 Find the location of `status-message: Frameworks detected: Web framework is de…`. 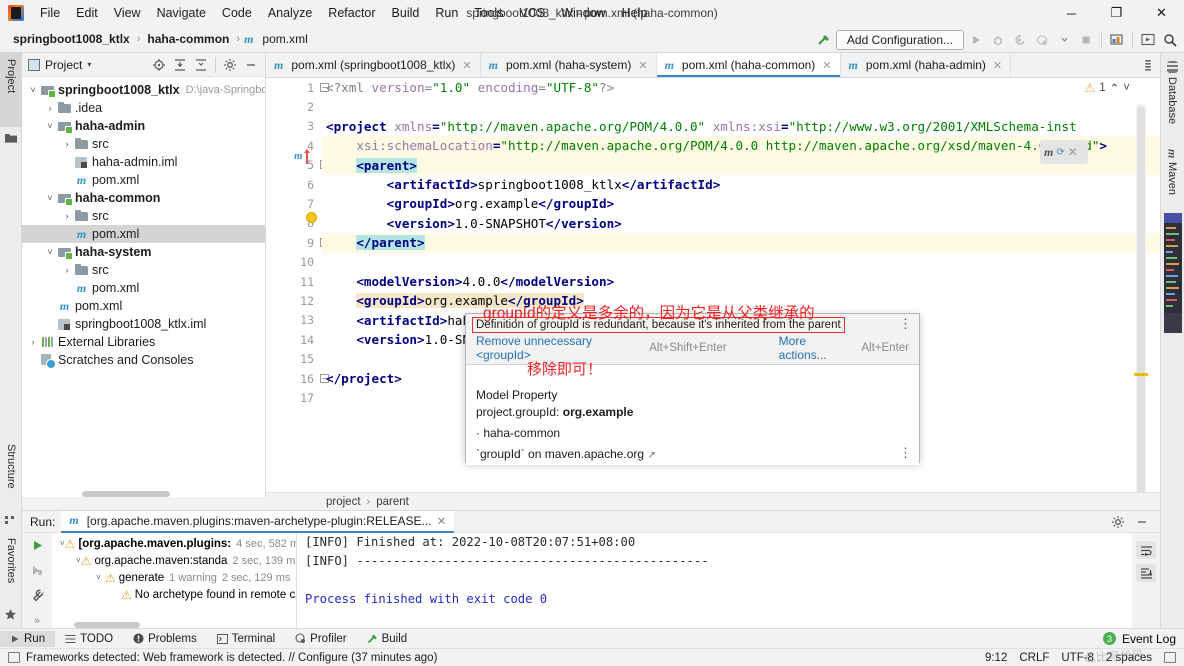

status-message: Frameworks detected: Web framework is de… is located at coordinates (231, 658).